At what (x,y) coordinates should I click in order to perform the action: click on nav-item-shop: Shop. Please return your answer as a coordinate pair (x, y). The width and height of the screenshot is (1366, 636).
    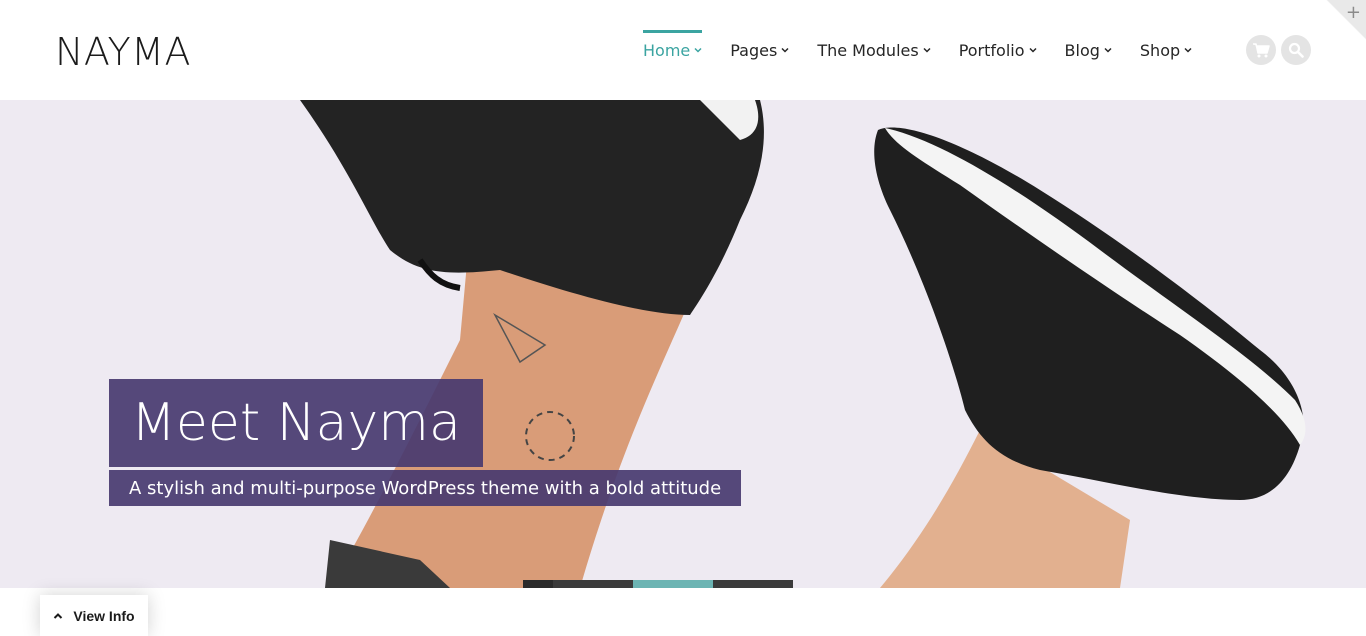
    Looking at the image, I should click on (1166, 50).